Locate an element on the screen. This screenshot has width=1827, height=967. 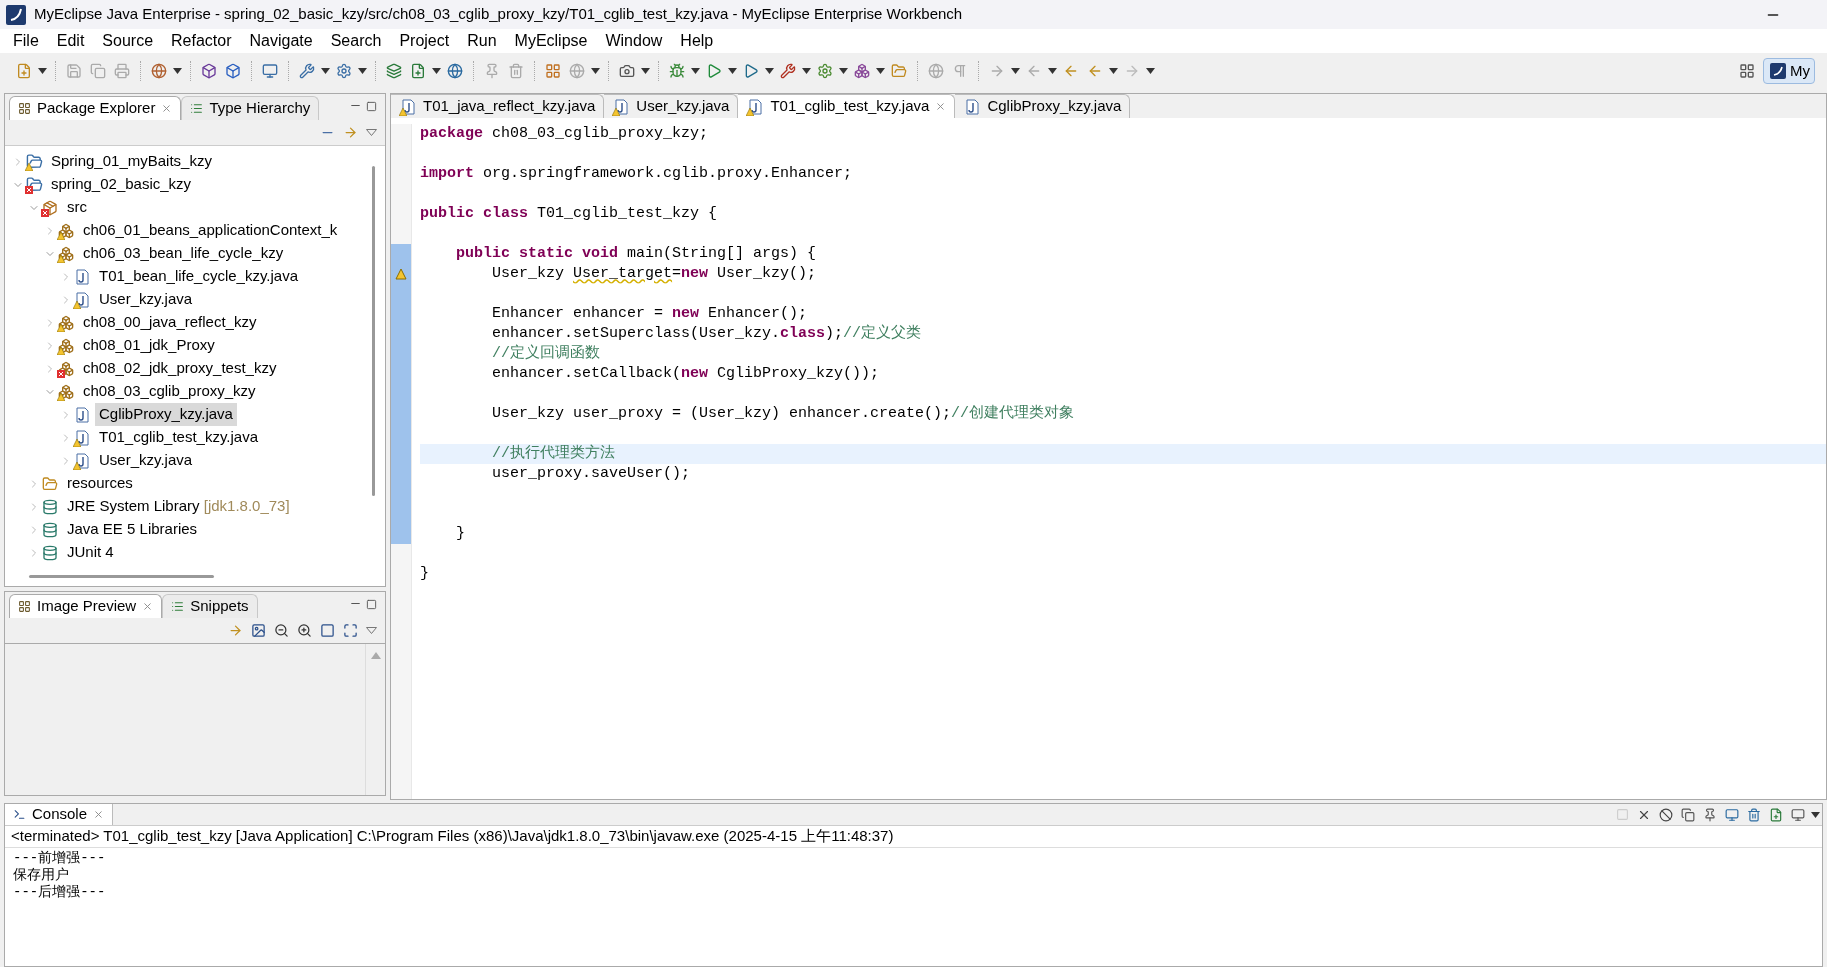
tree-item: resources is located at coordinates (100, 483).